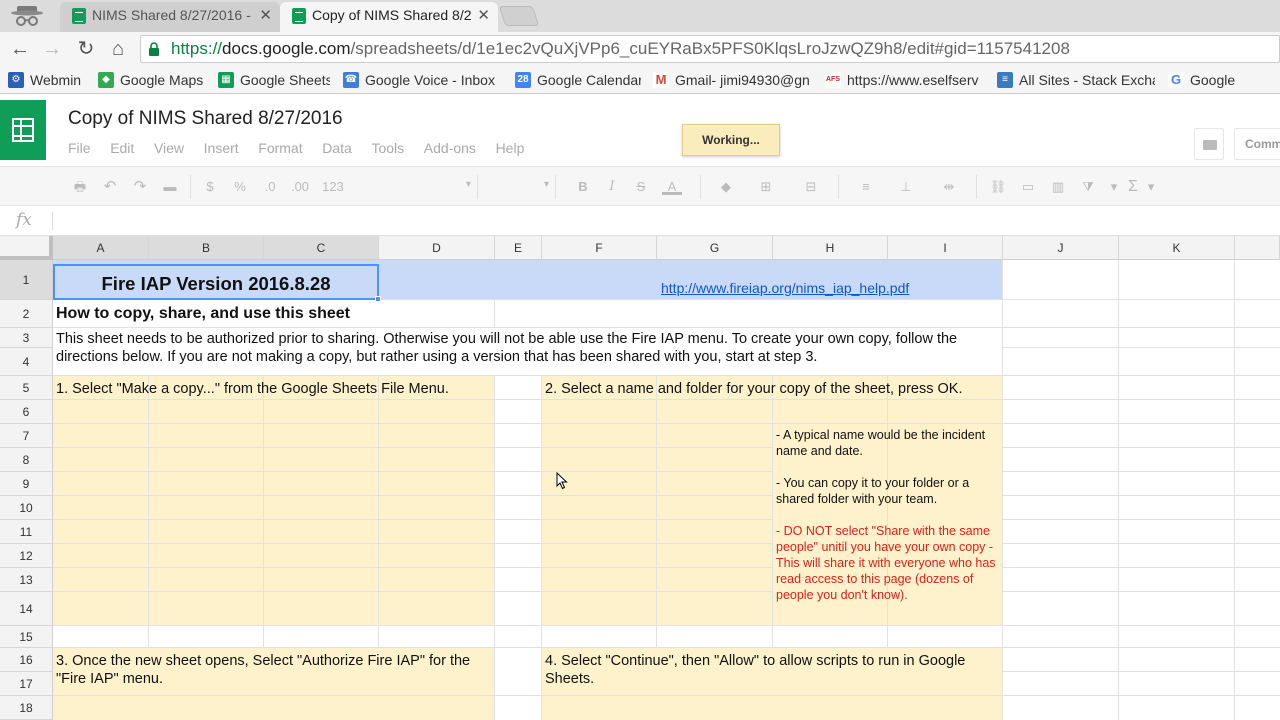  I want to click on increase-decimal-button: .00, so click(300, 187).